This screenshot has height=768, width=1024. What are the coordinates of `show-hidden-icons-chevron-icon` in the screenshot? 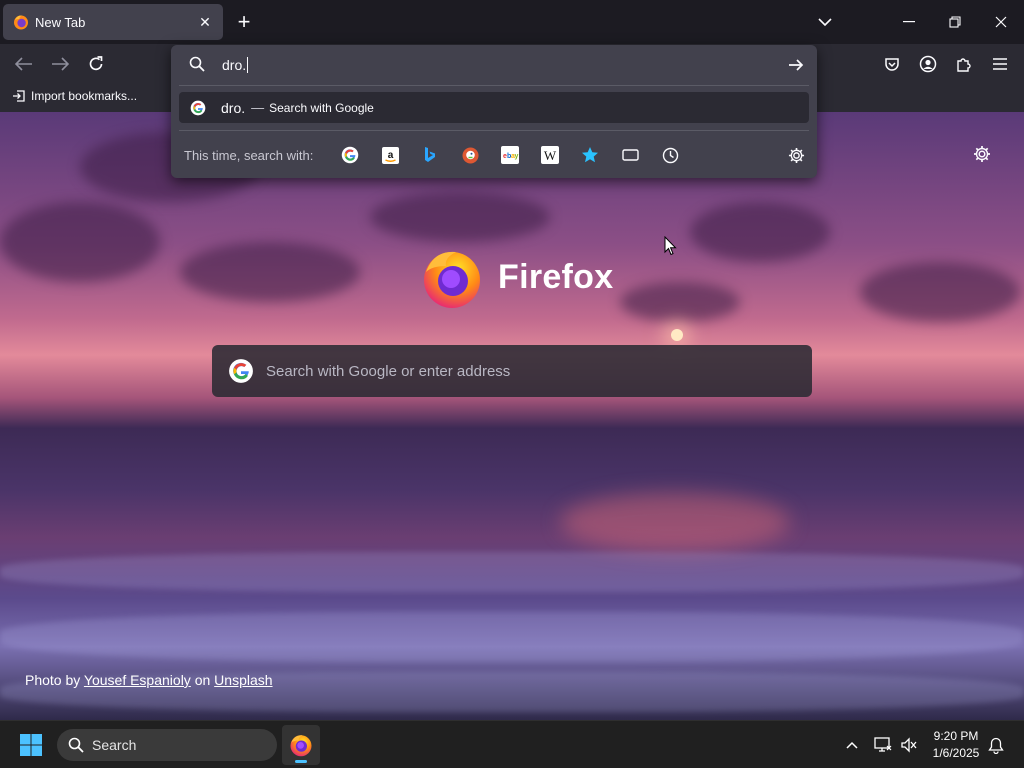 It's located at (852, 745).